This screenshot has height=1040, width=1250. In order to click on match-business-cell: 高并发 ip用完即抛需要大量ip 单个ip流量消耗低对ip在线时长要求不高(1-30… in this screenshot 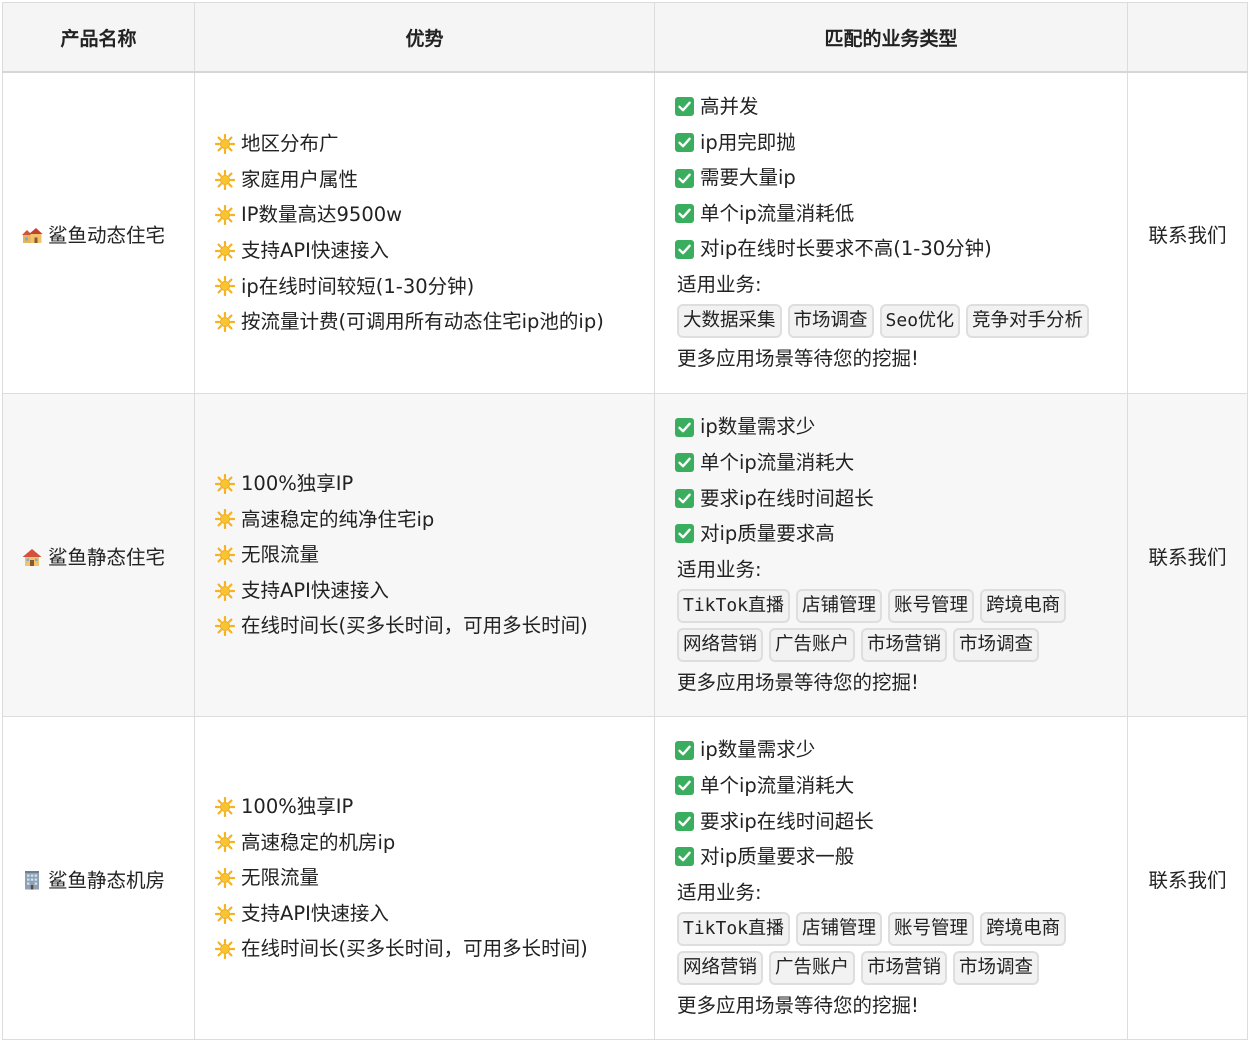, I will do `click(891, 232)`.